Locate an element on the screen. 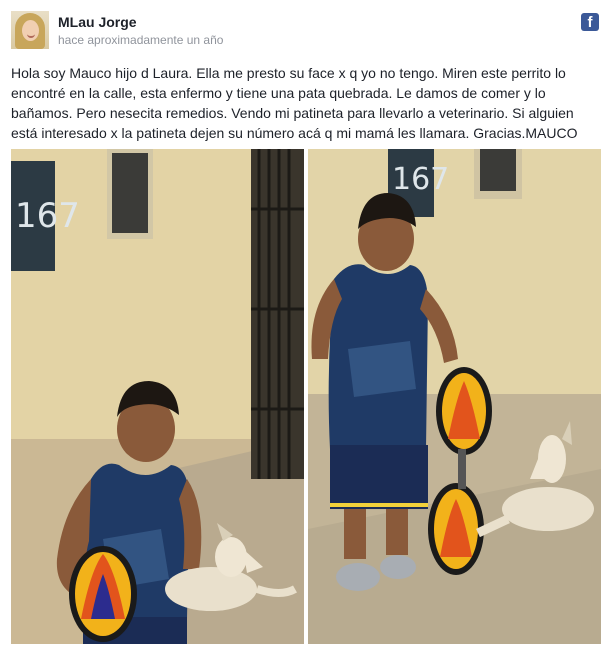  facebook-icon: f is located at coordinates (590, 22).